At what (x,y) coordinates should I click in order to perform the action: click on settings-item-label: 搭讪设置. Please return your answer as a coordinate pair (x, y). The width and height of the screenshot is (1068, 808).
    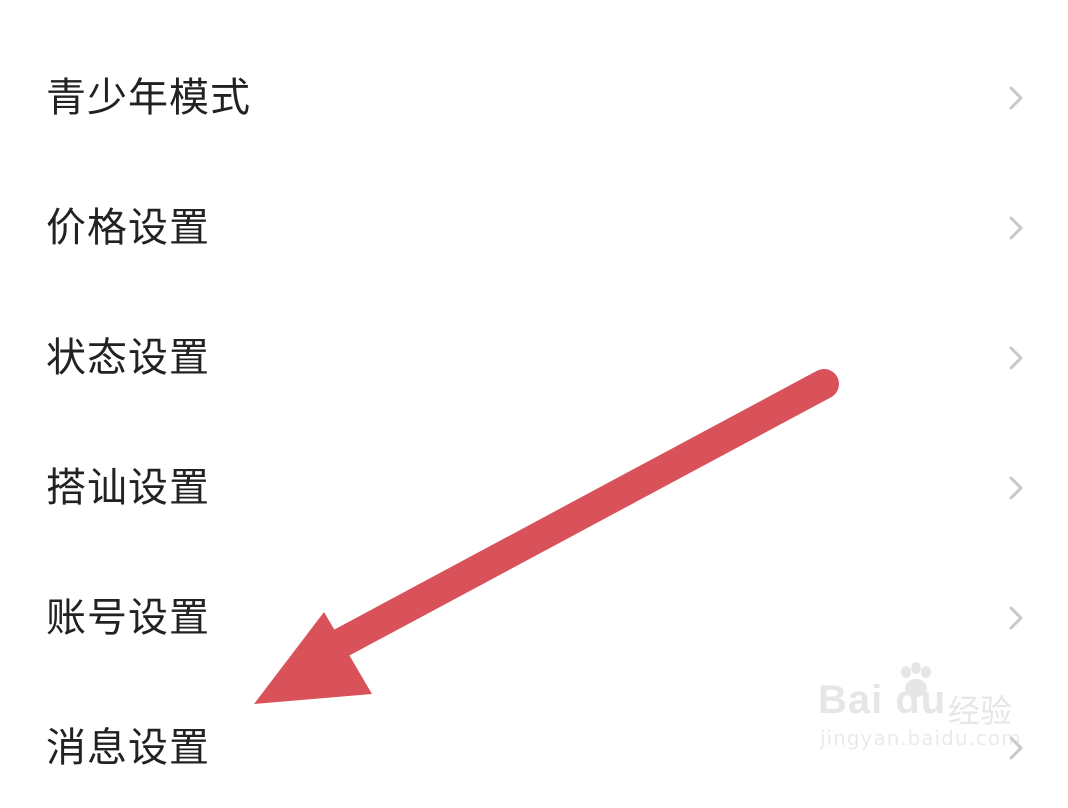
    Looking at the image, I should click on (128, 488).